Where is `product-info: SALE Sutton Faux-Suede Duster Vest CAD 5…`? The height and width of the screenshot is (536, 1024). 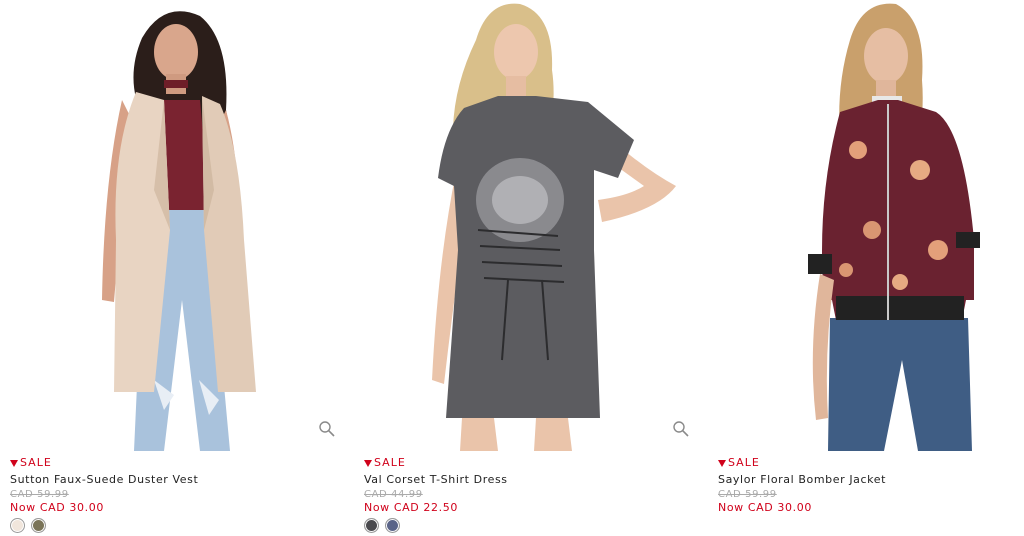
product-info: SALE Sutton Faux-Suede Duster Vest CAD 5… is located at coordinates (175, 494).